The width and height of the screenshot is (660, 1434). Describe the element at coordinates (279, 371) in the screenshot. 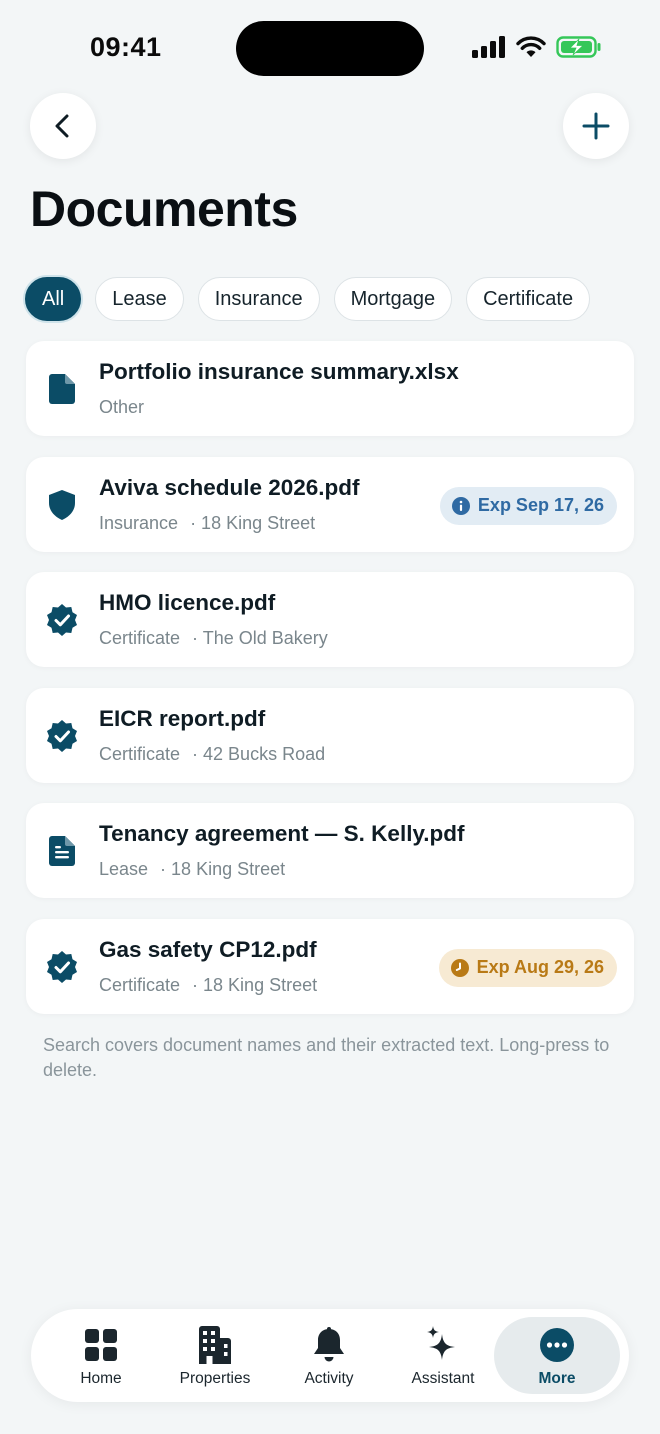

I see `document-name: Portfolio insurance summary.xlsx` at that location.